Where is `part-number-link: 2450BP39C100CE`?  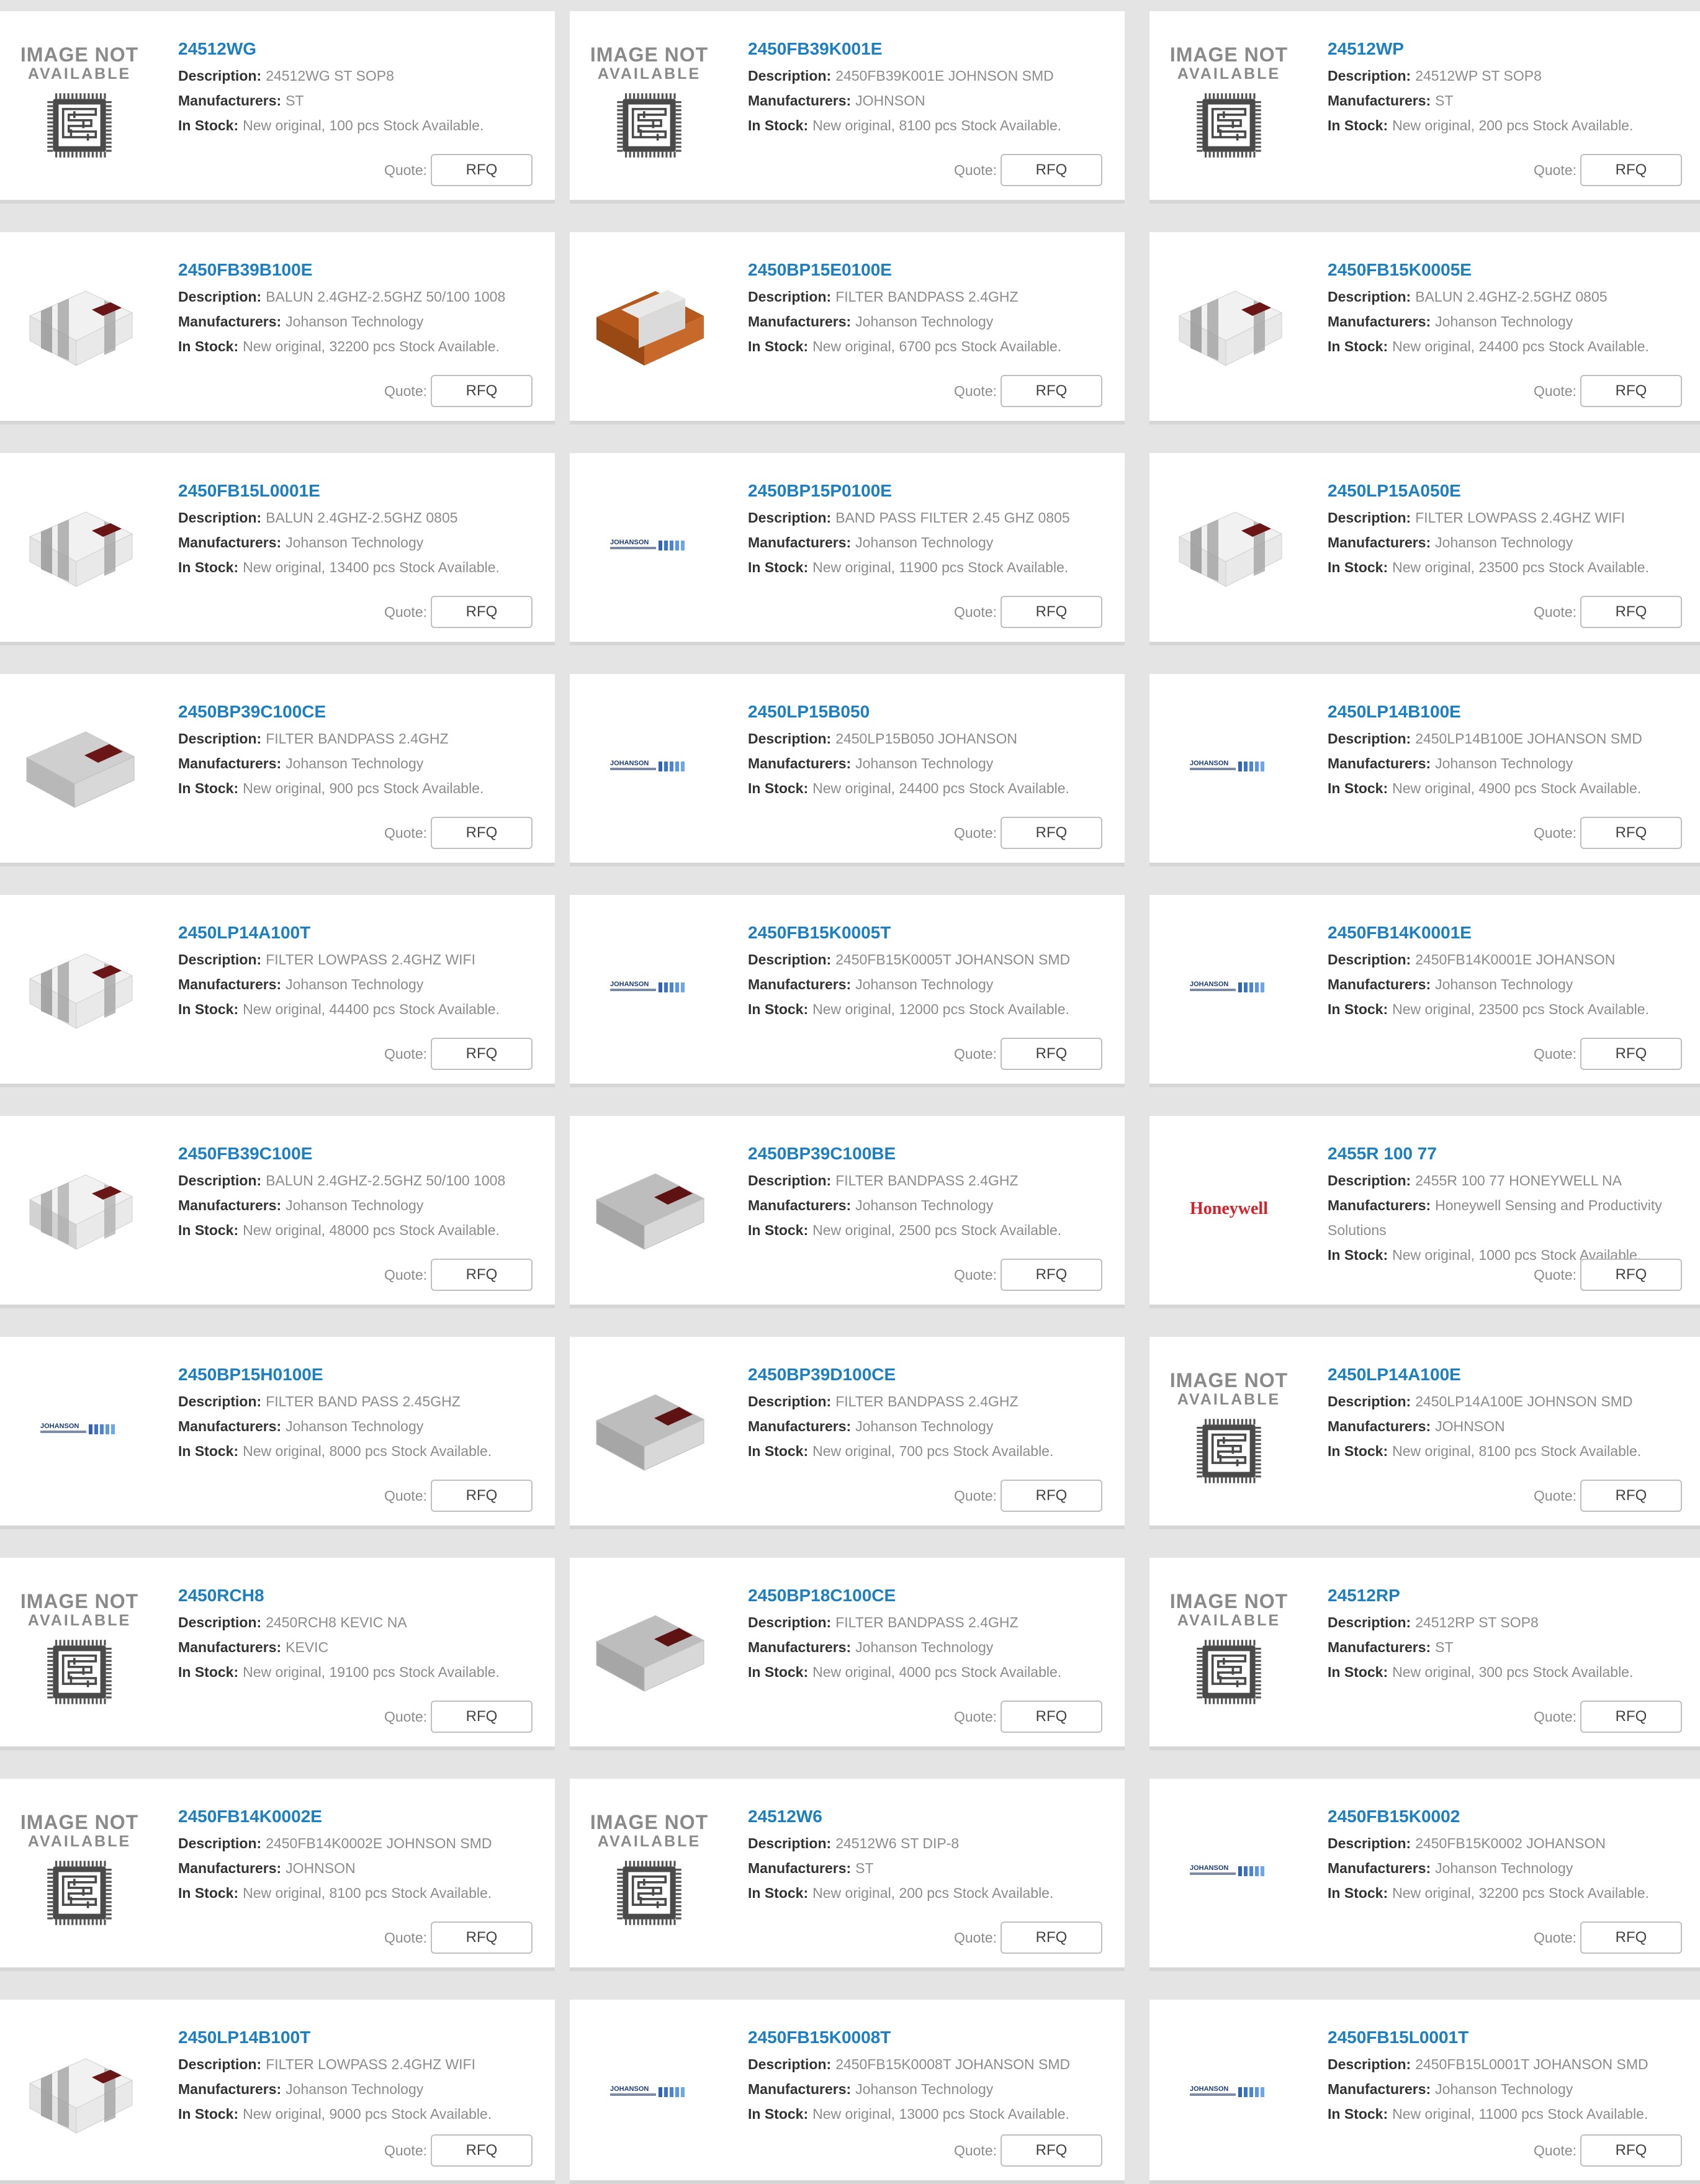
part-number-link: 2450BP39C100CE is located at coordinates (366, 712).